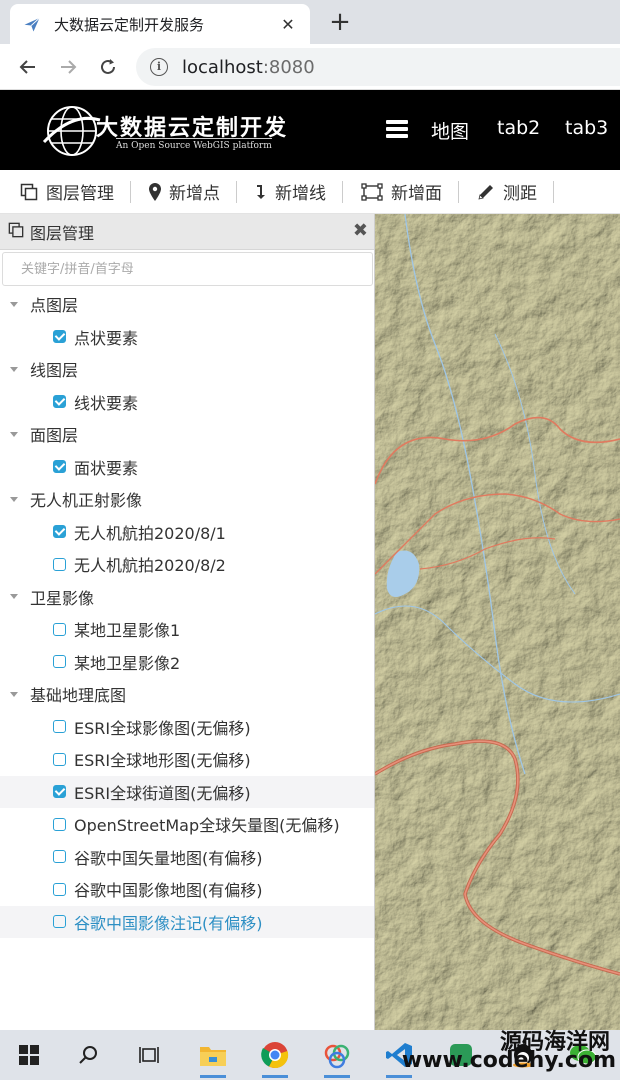 This screenshot has height=1080, width=620. Describe the element at coordinates (194, 194) in the screenshot. I see `add-point-label: 新增点` at that location.